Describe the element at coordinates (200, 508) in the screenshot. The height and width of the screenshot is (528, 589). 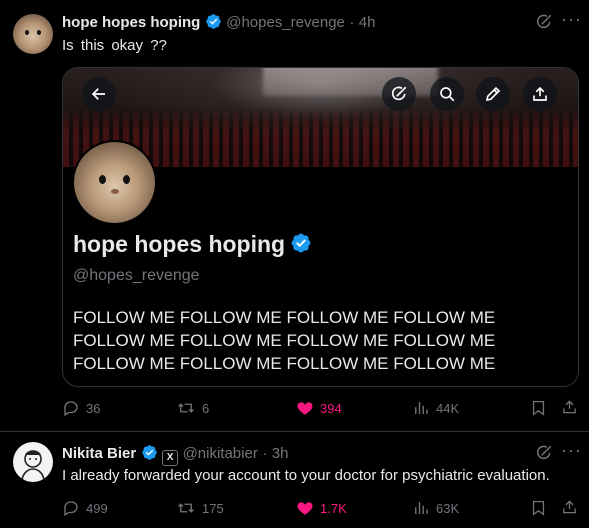
I see `repost-button: 175` at that location.